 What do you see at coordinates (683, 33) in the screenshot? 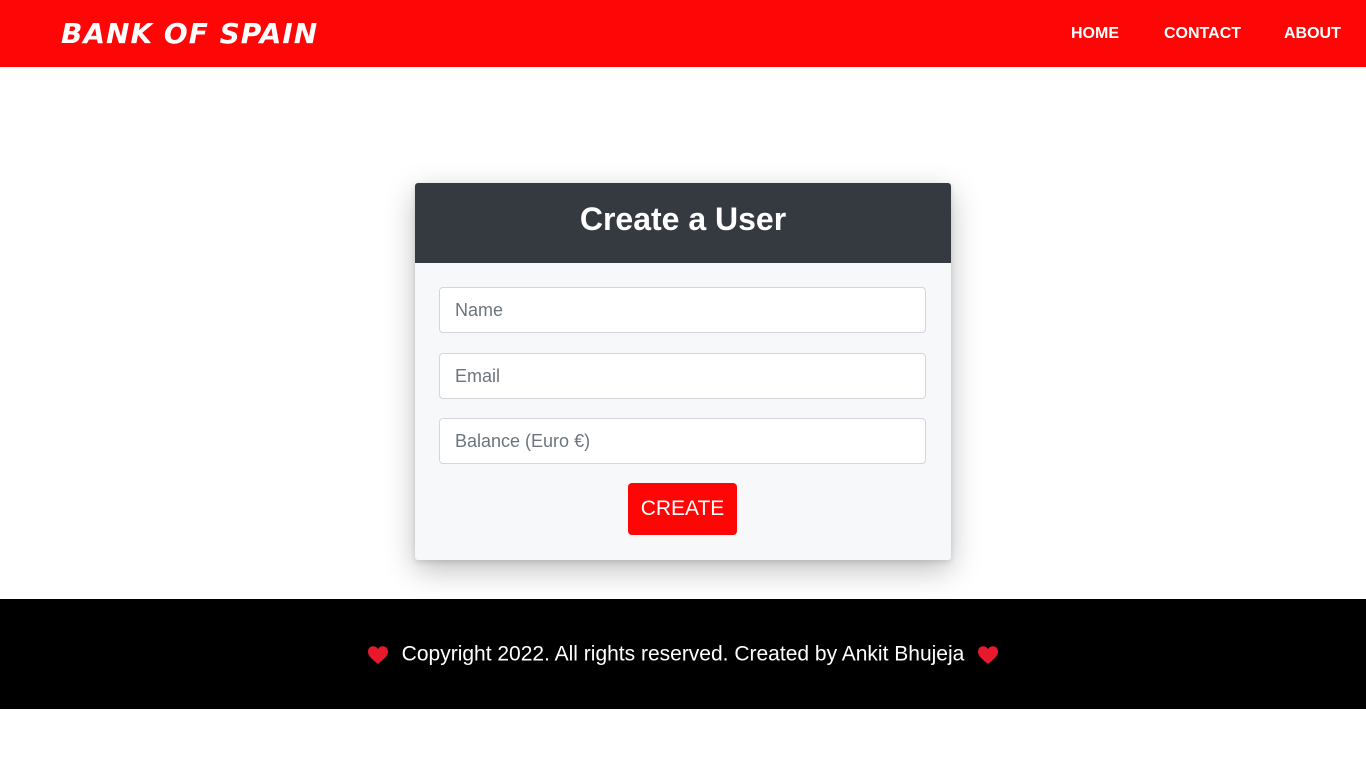
I see `navbar: BANK OF SPAIN HOME CONTACT ABOUT` at bounding box center [683, 33].